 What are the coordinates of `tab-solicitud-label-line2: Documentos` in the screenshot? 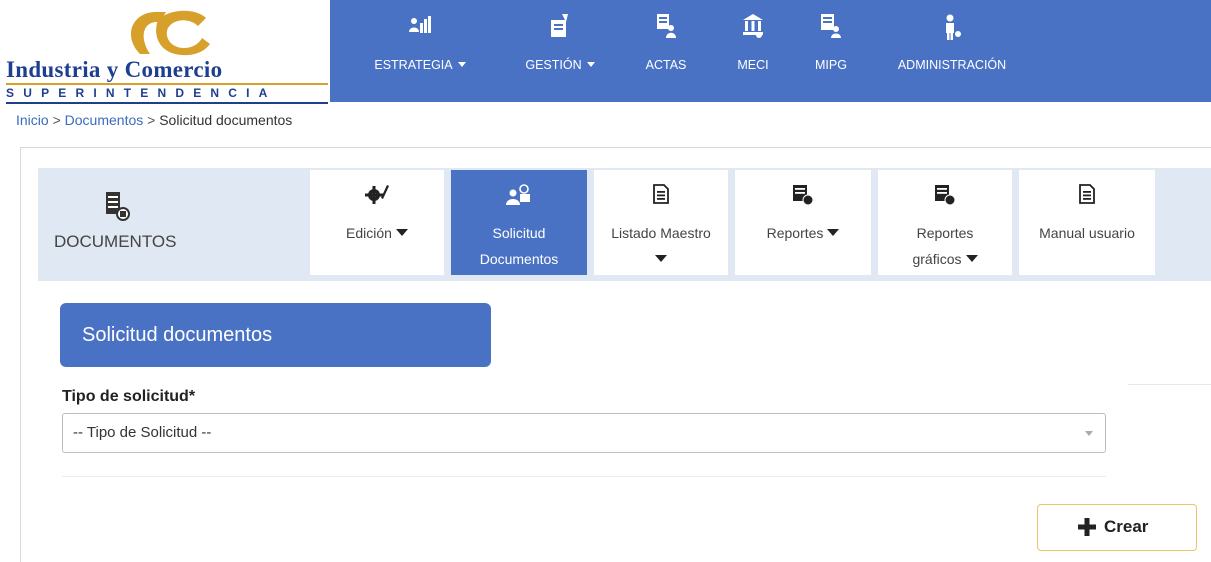 It's located at (519, 259).